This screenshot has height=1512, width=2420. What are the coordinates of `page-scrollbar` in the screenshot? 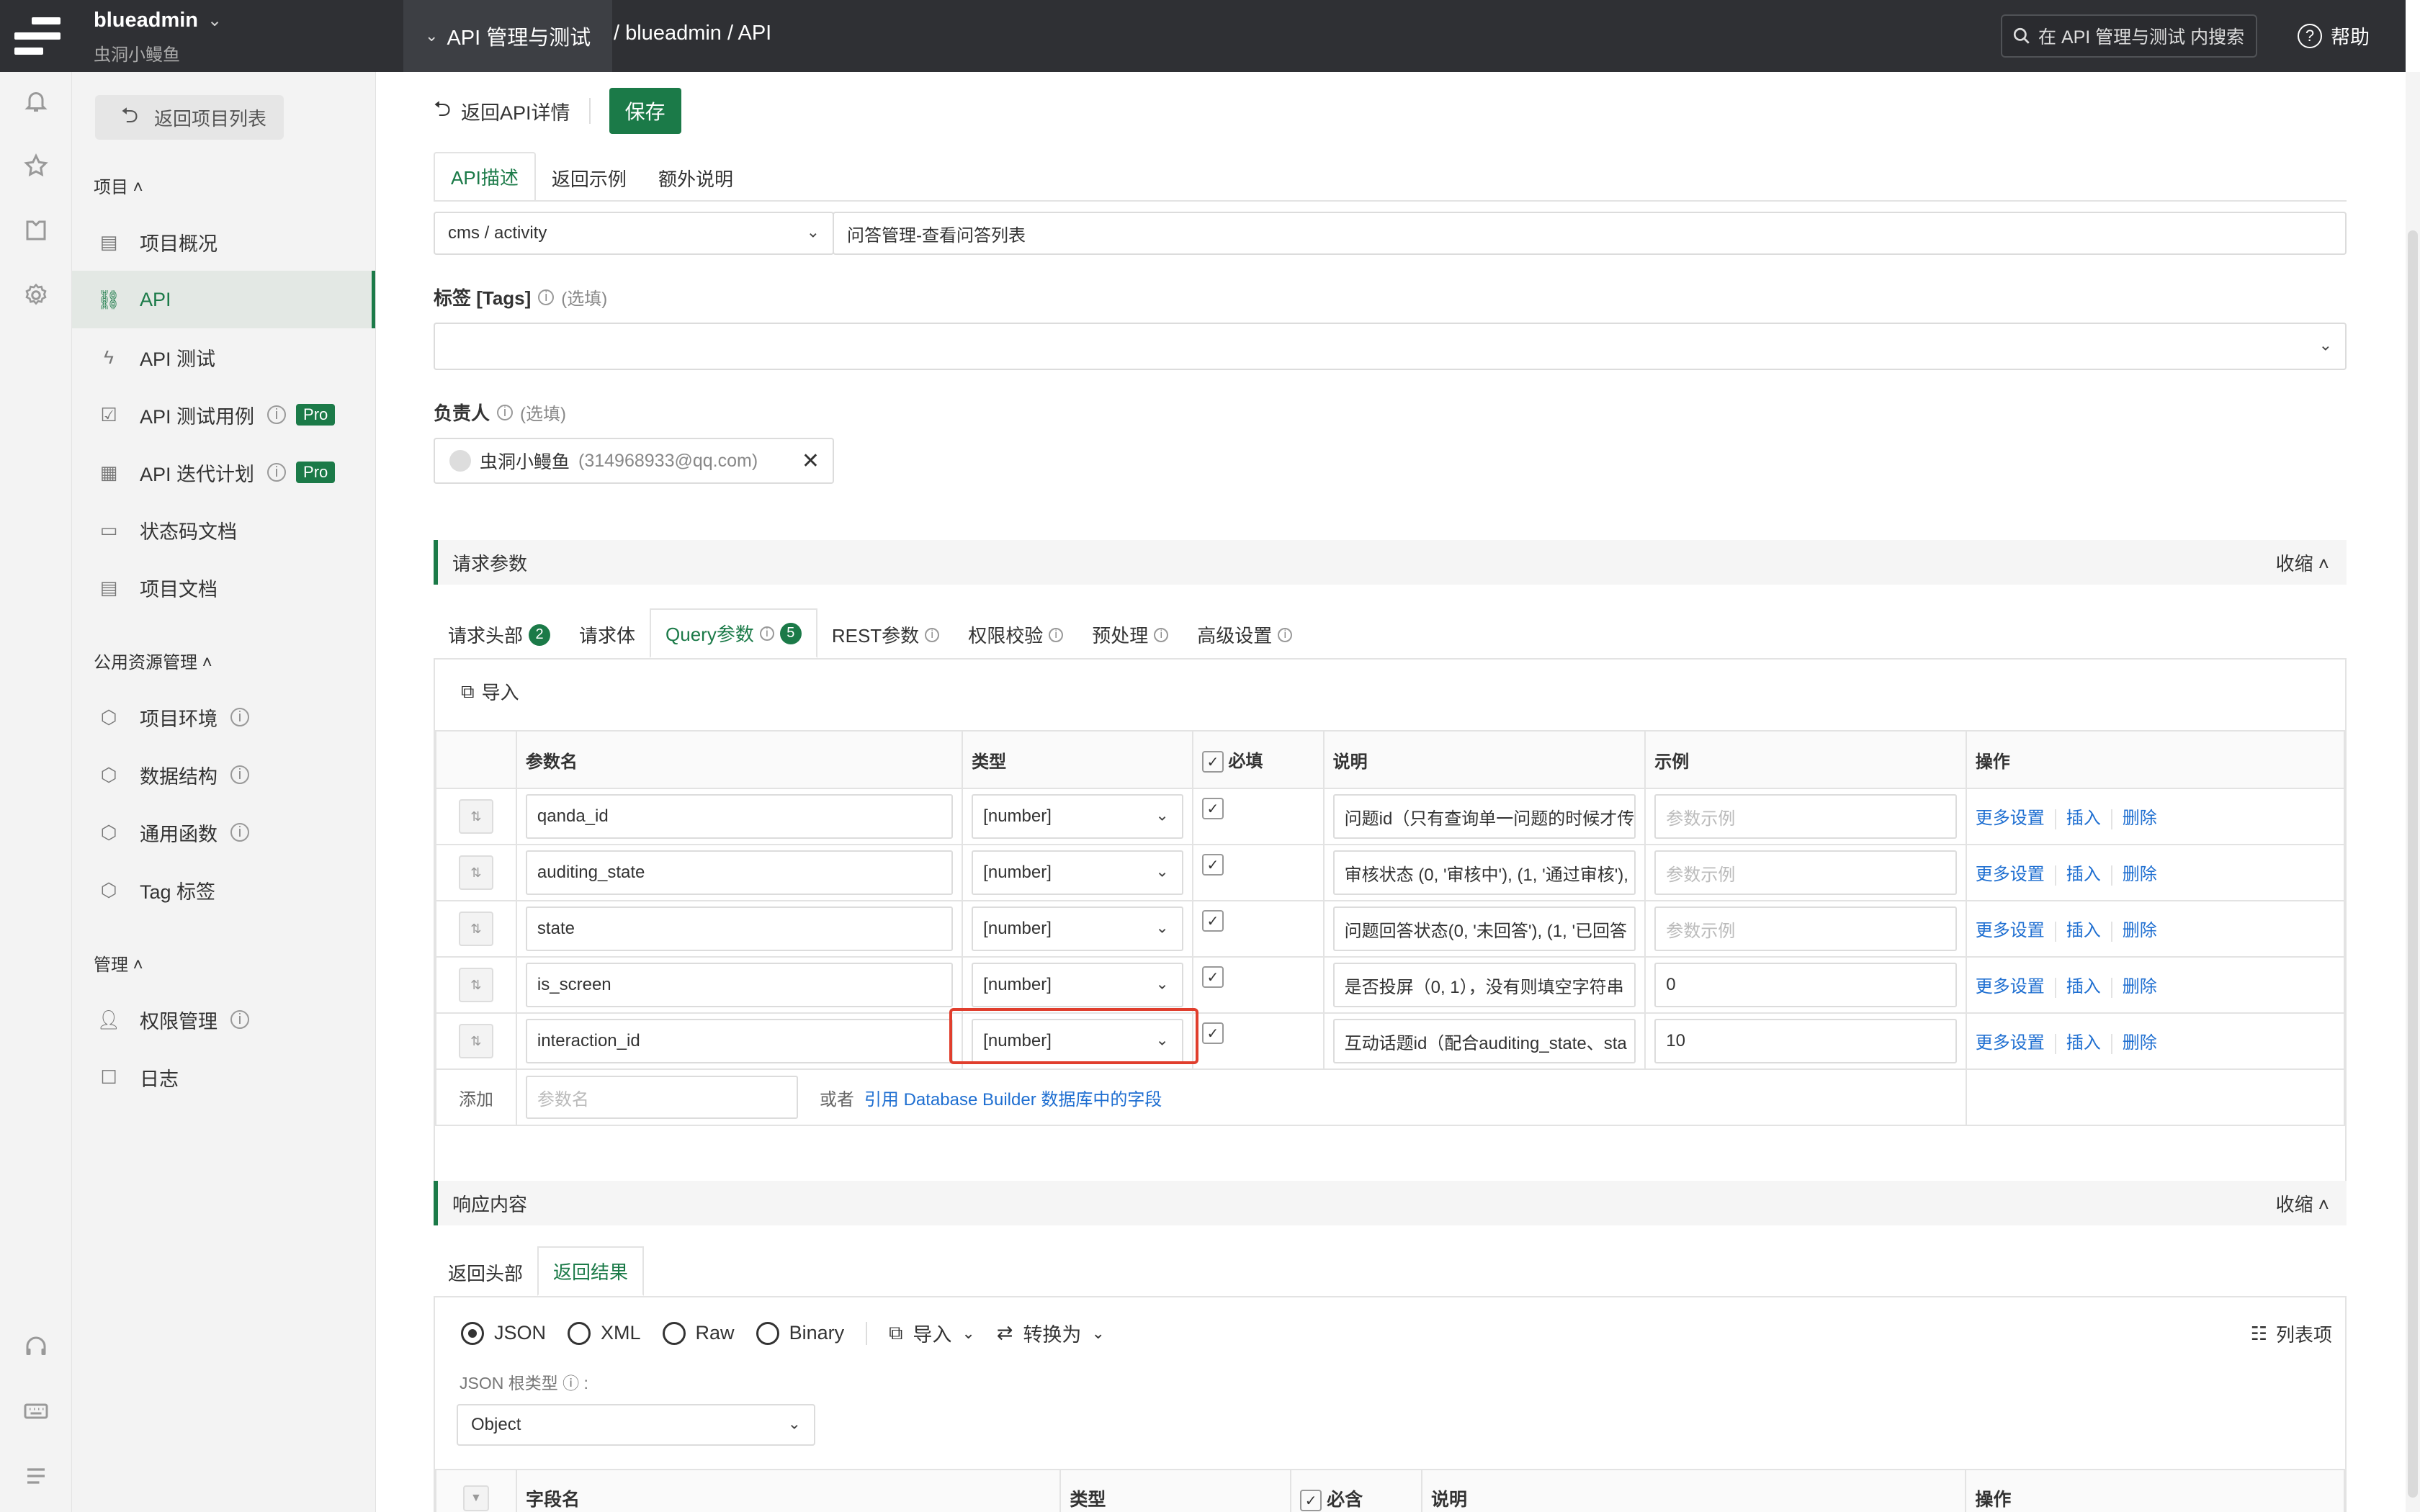 It's located at (2413, 792).